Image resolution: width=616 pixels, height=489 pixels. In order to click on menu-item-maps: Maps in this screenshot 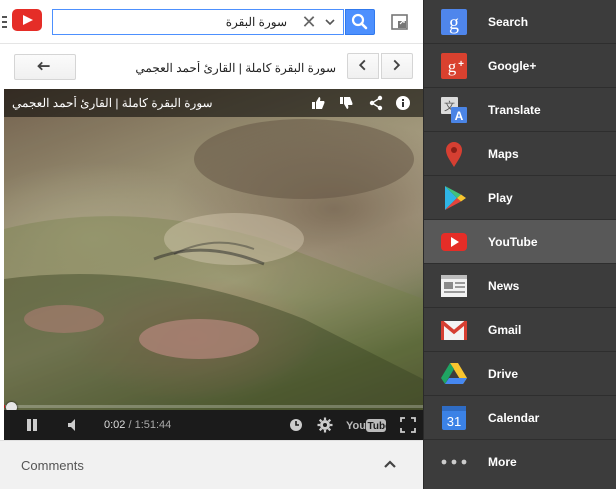, I will do `click(520, 154)`.